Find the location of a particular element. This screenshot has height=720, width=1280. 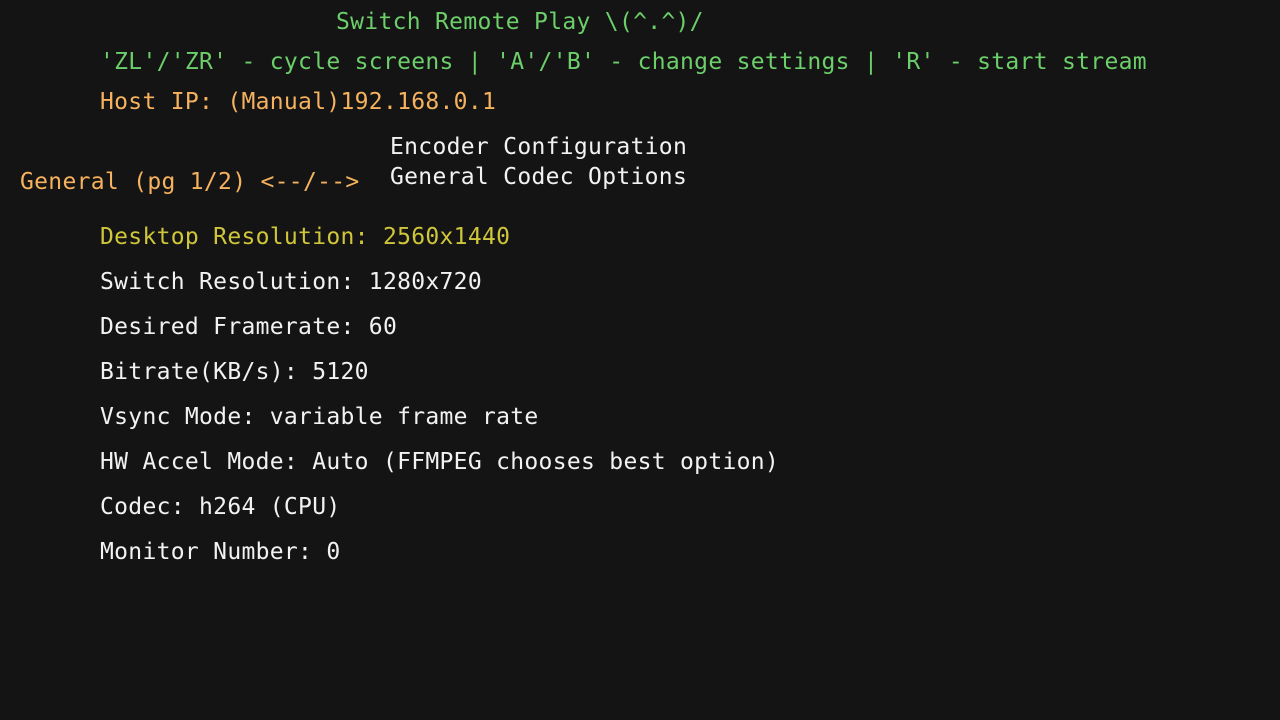

setting-desired-framerate: Desired Framerate: 60 is located at coordinates (248, 327).